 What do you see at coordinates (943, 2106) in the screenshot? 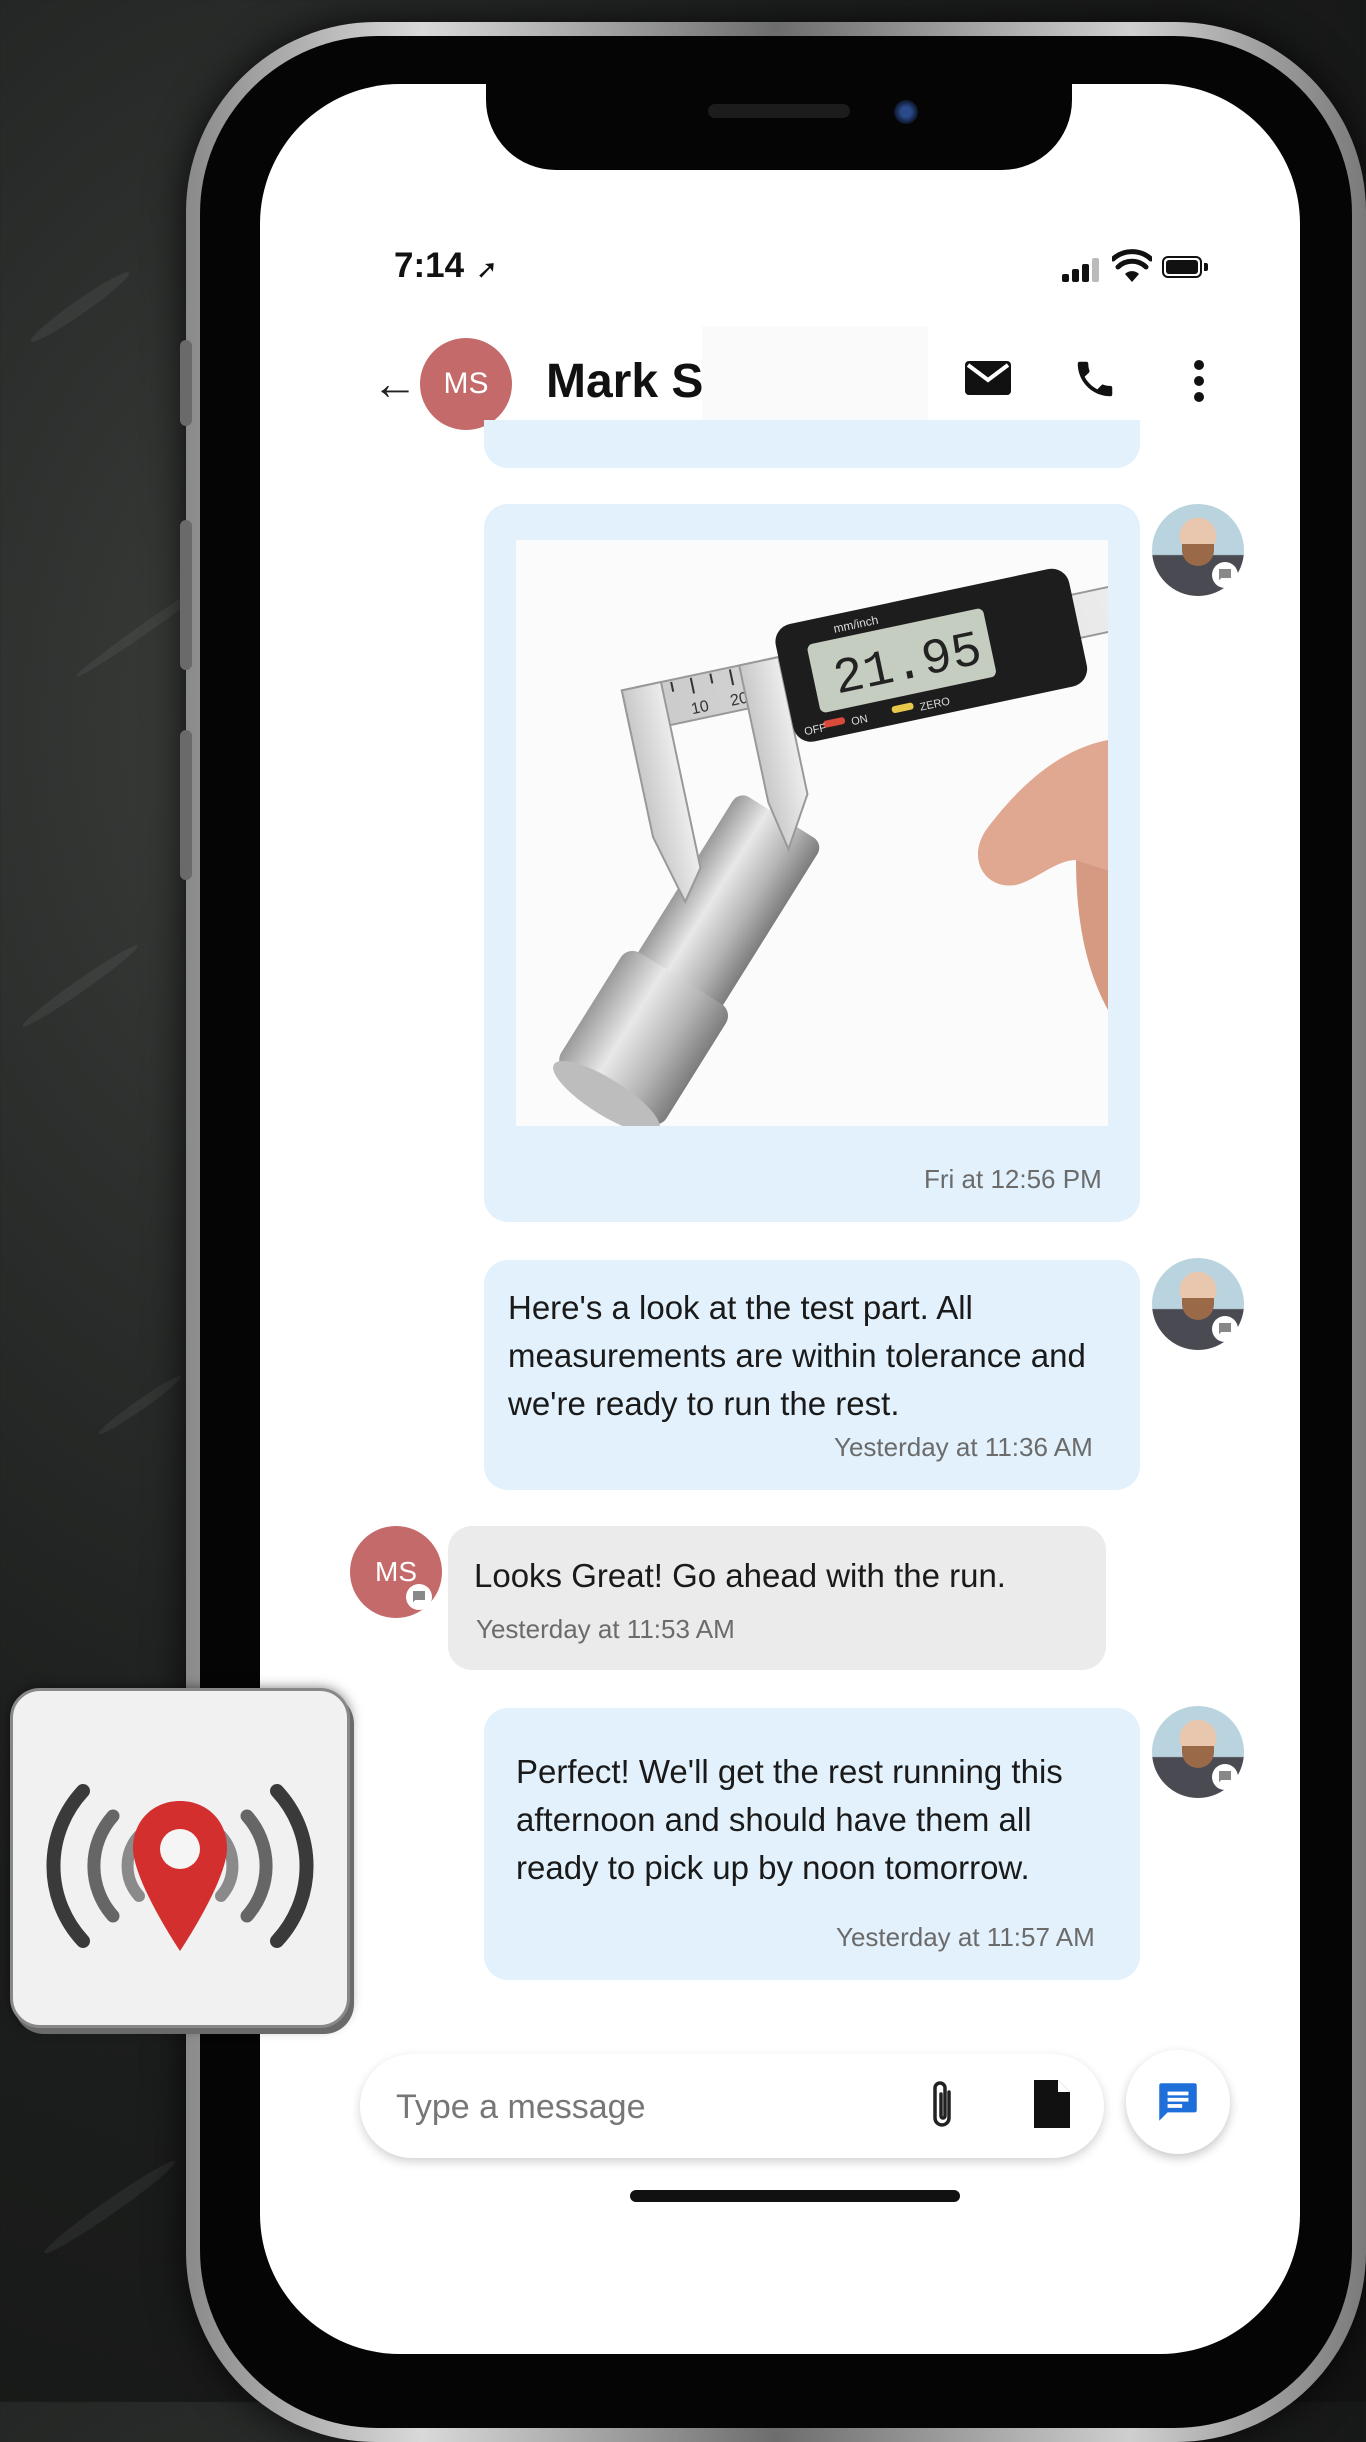
I see `attach-button` at bounding box center [943, 2106].